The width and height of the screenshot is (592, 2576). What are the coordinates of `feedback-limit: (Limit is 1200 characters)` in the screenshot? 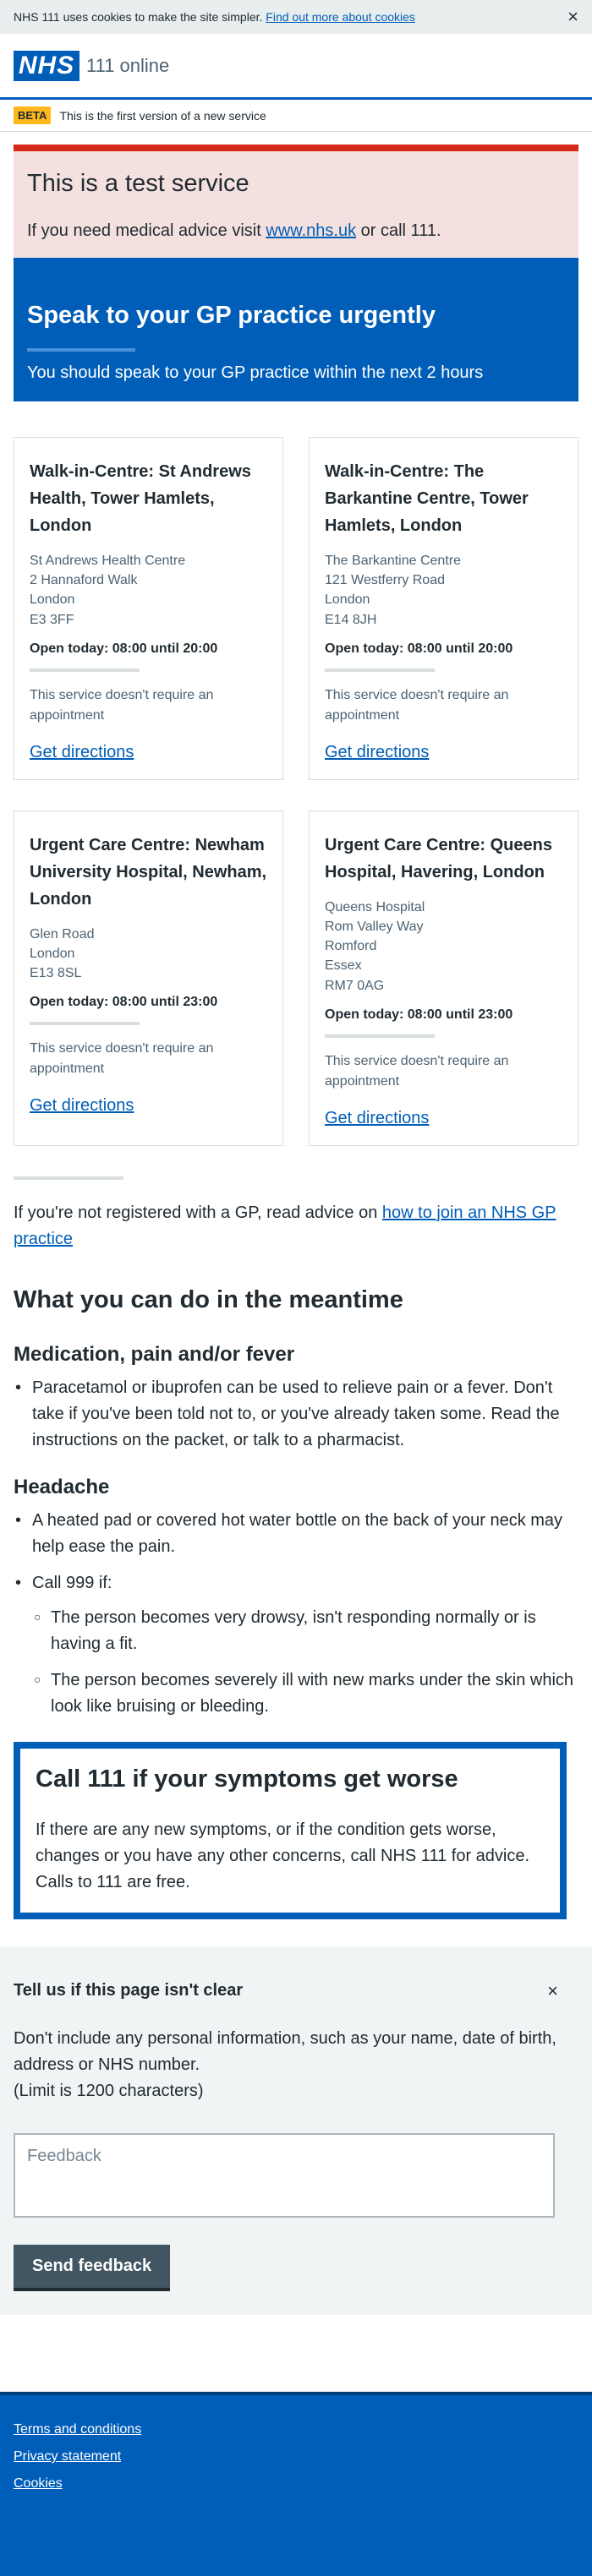 It's located at (109, 2090).